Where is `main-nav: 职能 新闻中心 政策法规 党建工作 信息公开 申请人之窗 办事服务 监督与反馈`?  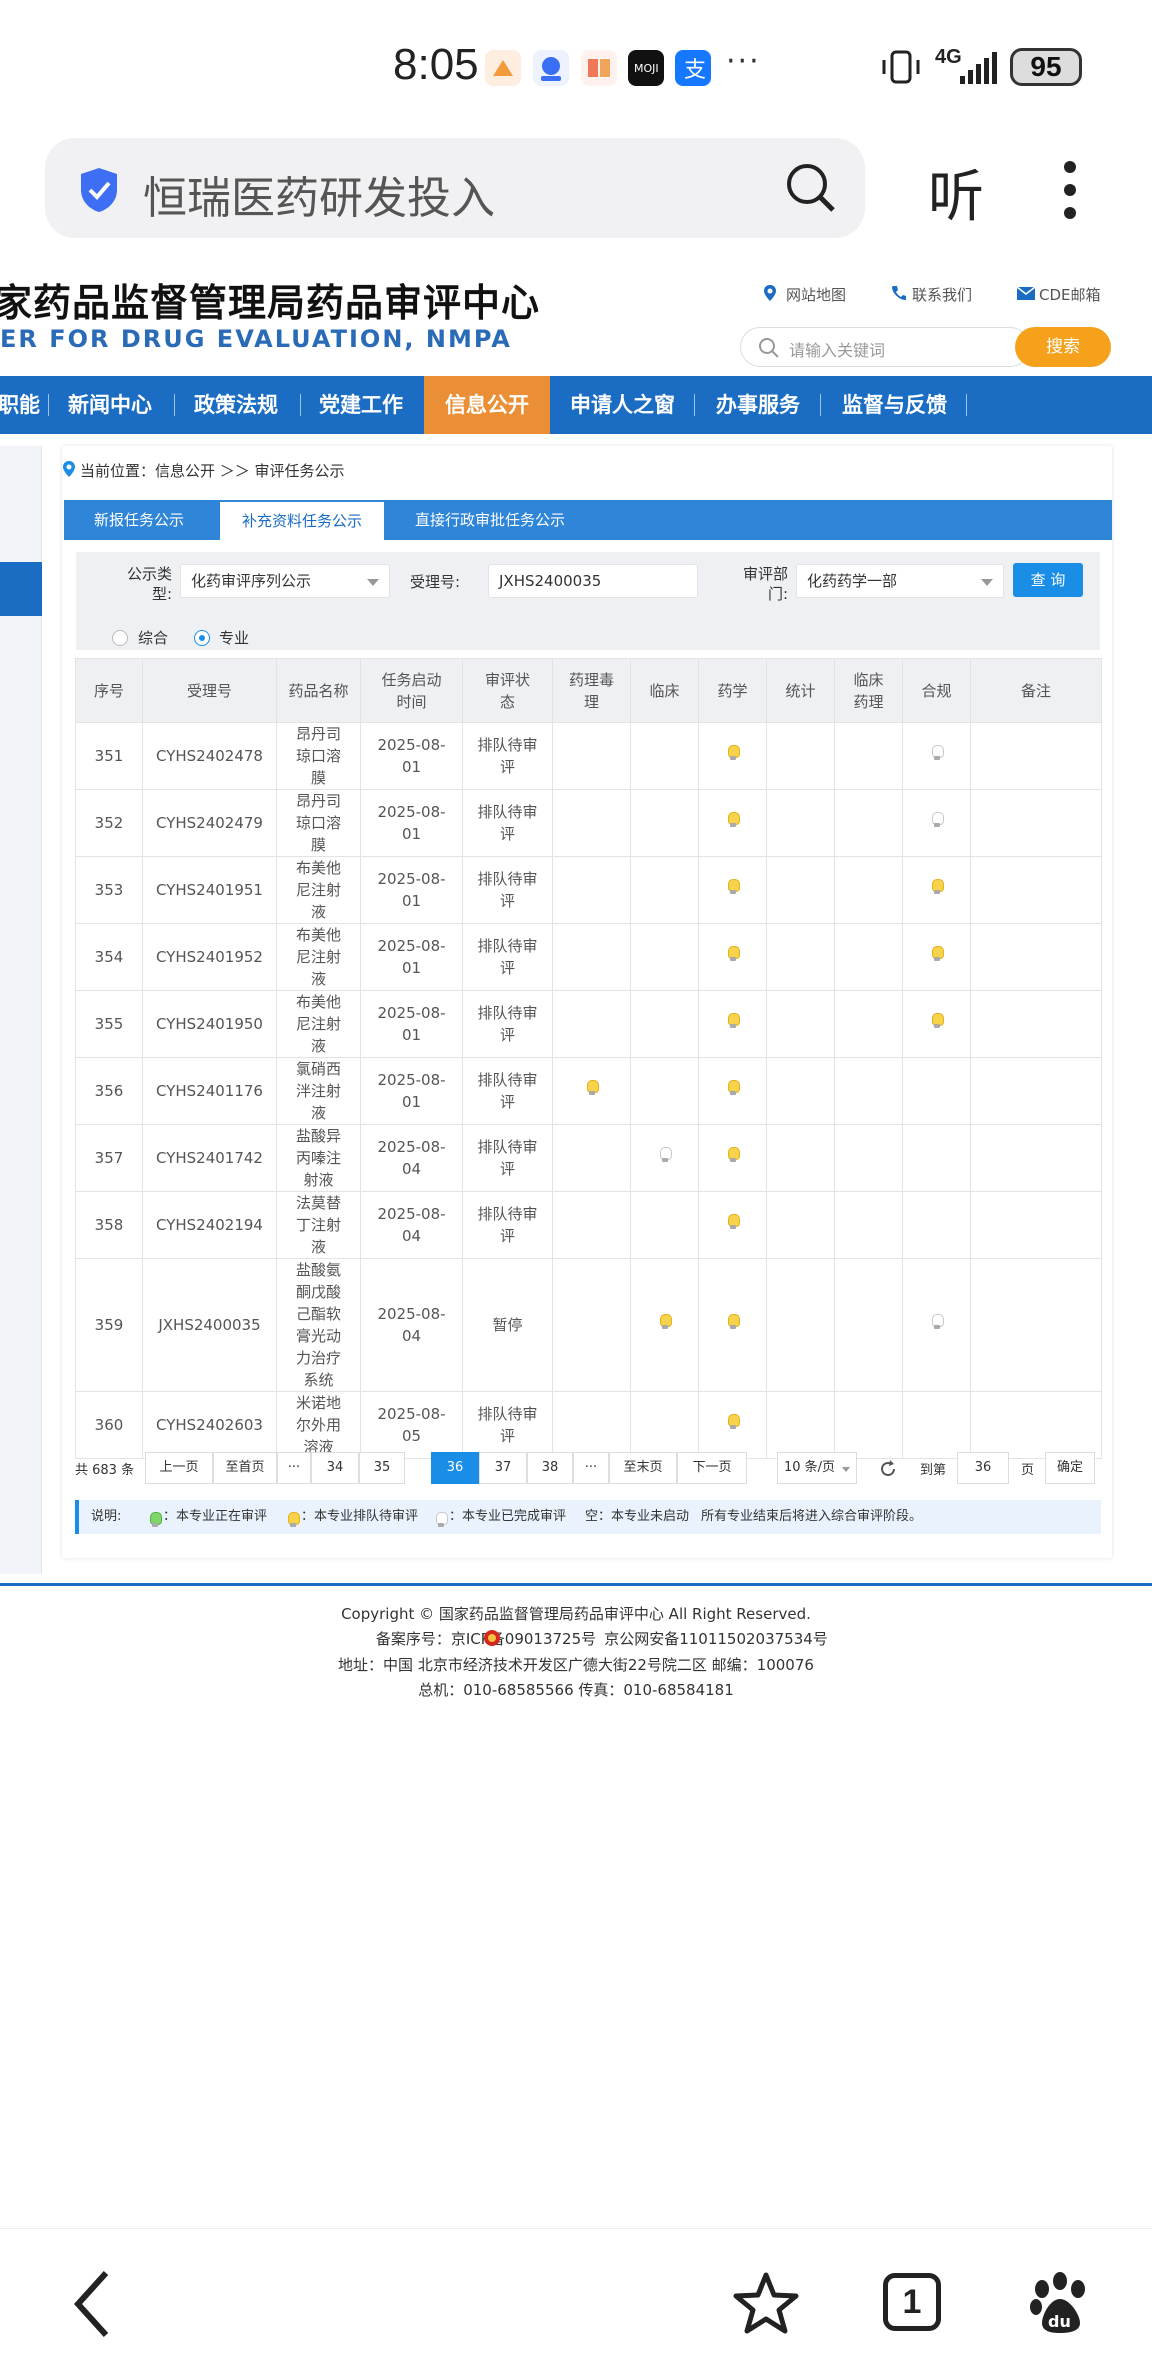 main-nav: 职能 新闻中心 政策法规 党建工作 信息公开 申请人之窗 办事服务 监督与反馈 is located at coordinates (576, 405).